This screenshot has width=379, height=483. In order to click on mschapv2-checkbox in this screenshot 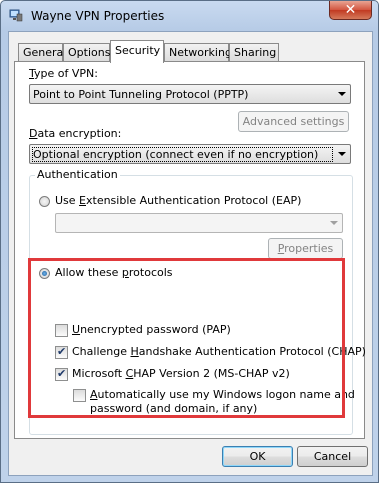, I will do `click(61, 374)`.